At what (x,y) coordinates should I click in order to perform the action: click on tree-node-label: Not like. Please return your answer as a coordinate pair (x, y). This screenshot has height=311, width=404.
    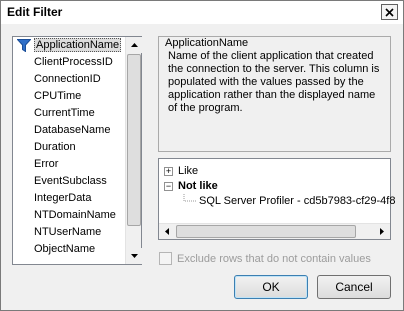
    Looking at the image, I should click on (198, 186).